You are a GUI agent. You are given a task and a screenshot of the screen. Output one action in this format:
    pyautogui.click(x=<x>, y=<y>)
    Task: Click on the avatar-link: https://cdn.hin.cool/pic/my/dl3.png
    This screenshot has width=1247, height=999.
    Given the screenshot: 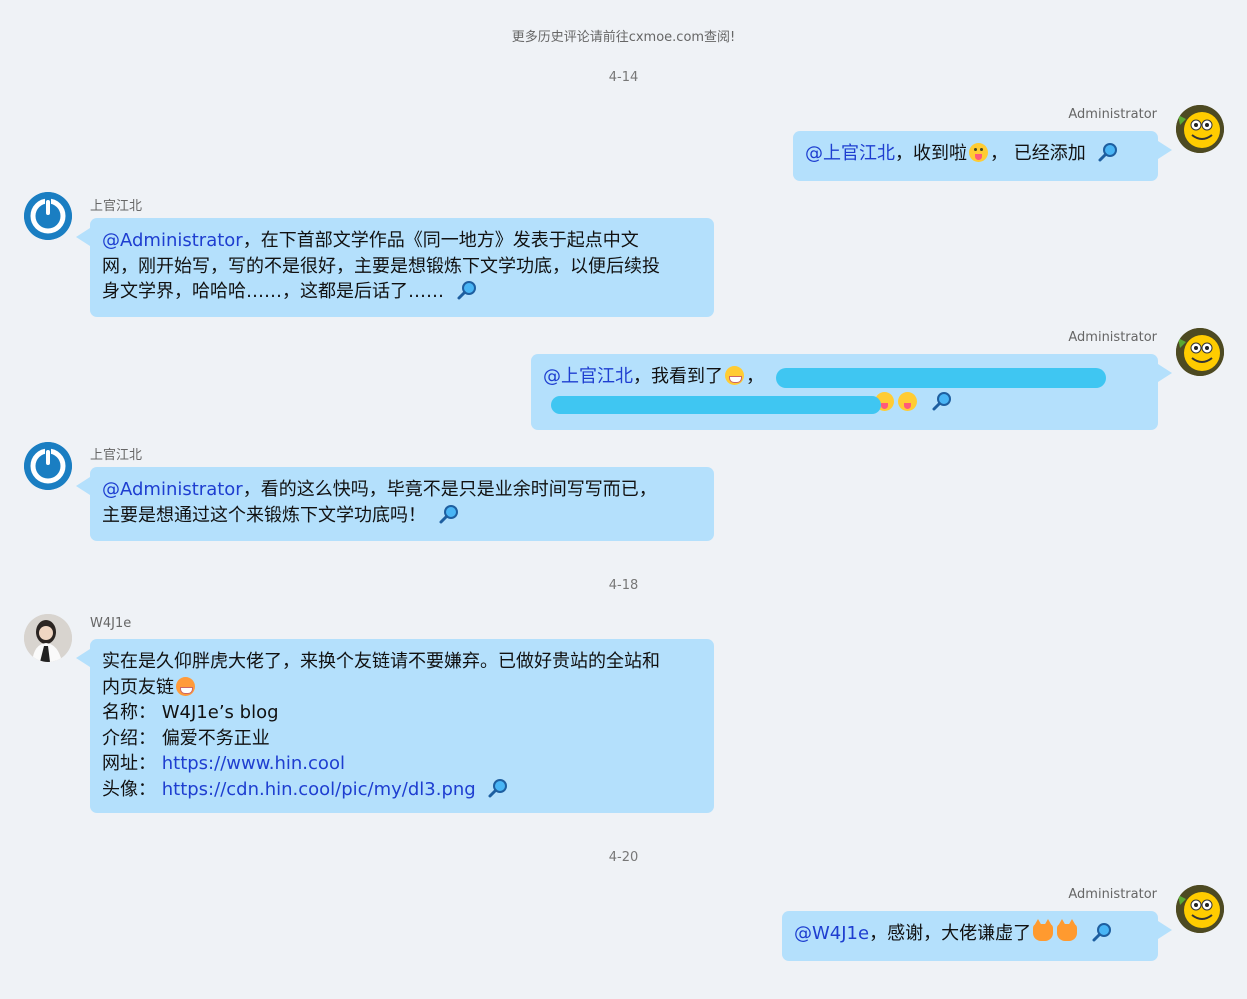 What is the action you would take?
    pyautogui.click(x=319, y=789)
    